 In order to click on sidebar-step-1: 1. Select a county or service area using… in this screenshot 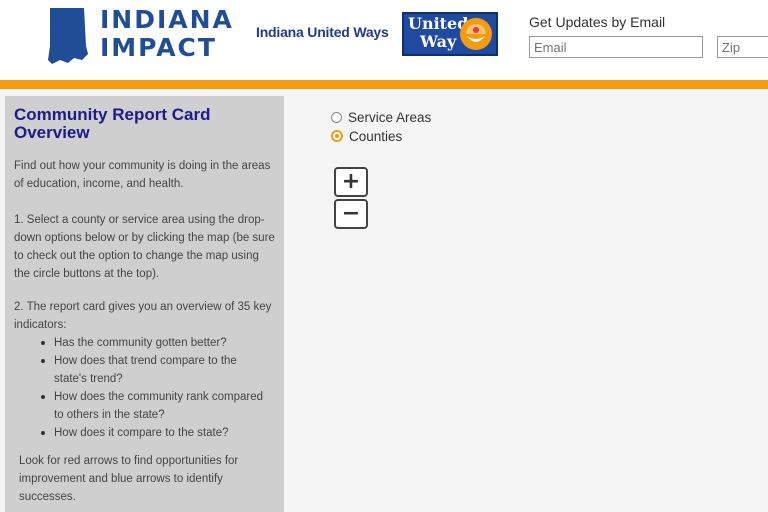, I will do `click(144, 247)`.